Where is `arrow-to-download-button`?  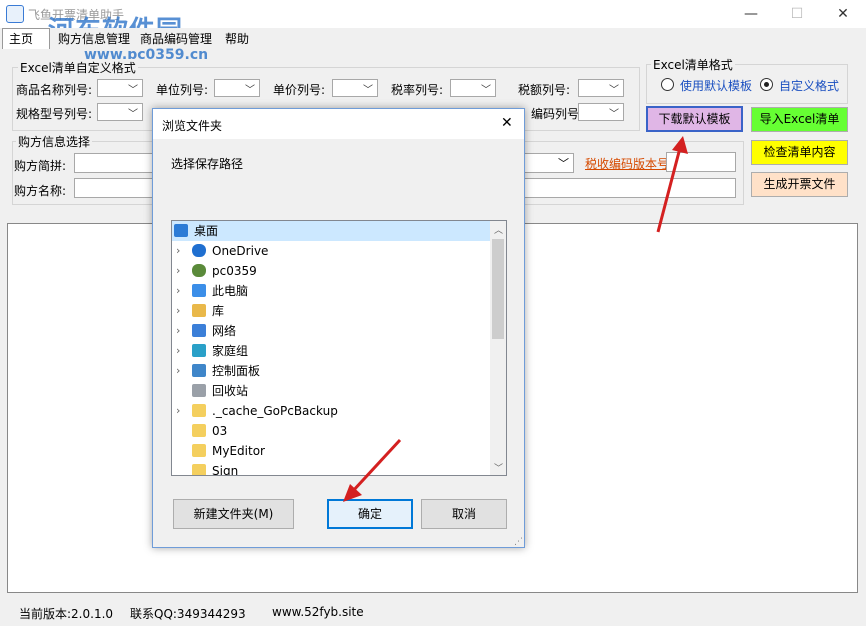 arrow-to-download-button is located at coordinates (672, 184).